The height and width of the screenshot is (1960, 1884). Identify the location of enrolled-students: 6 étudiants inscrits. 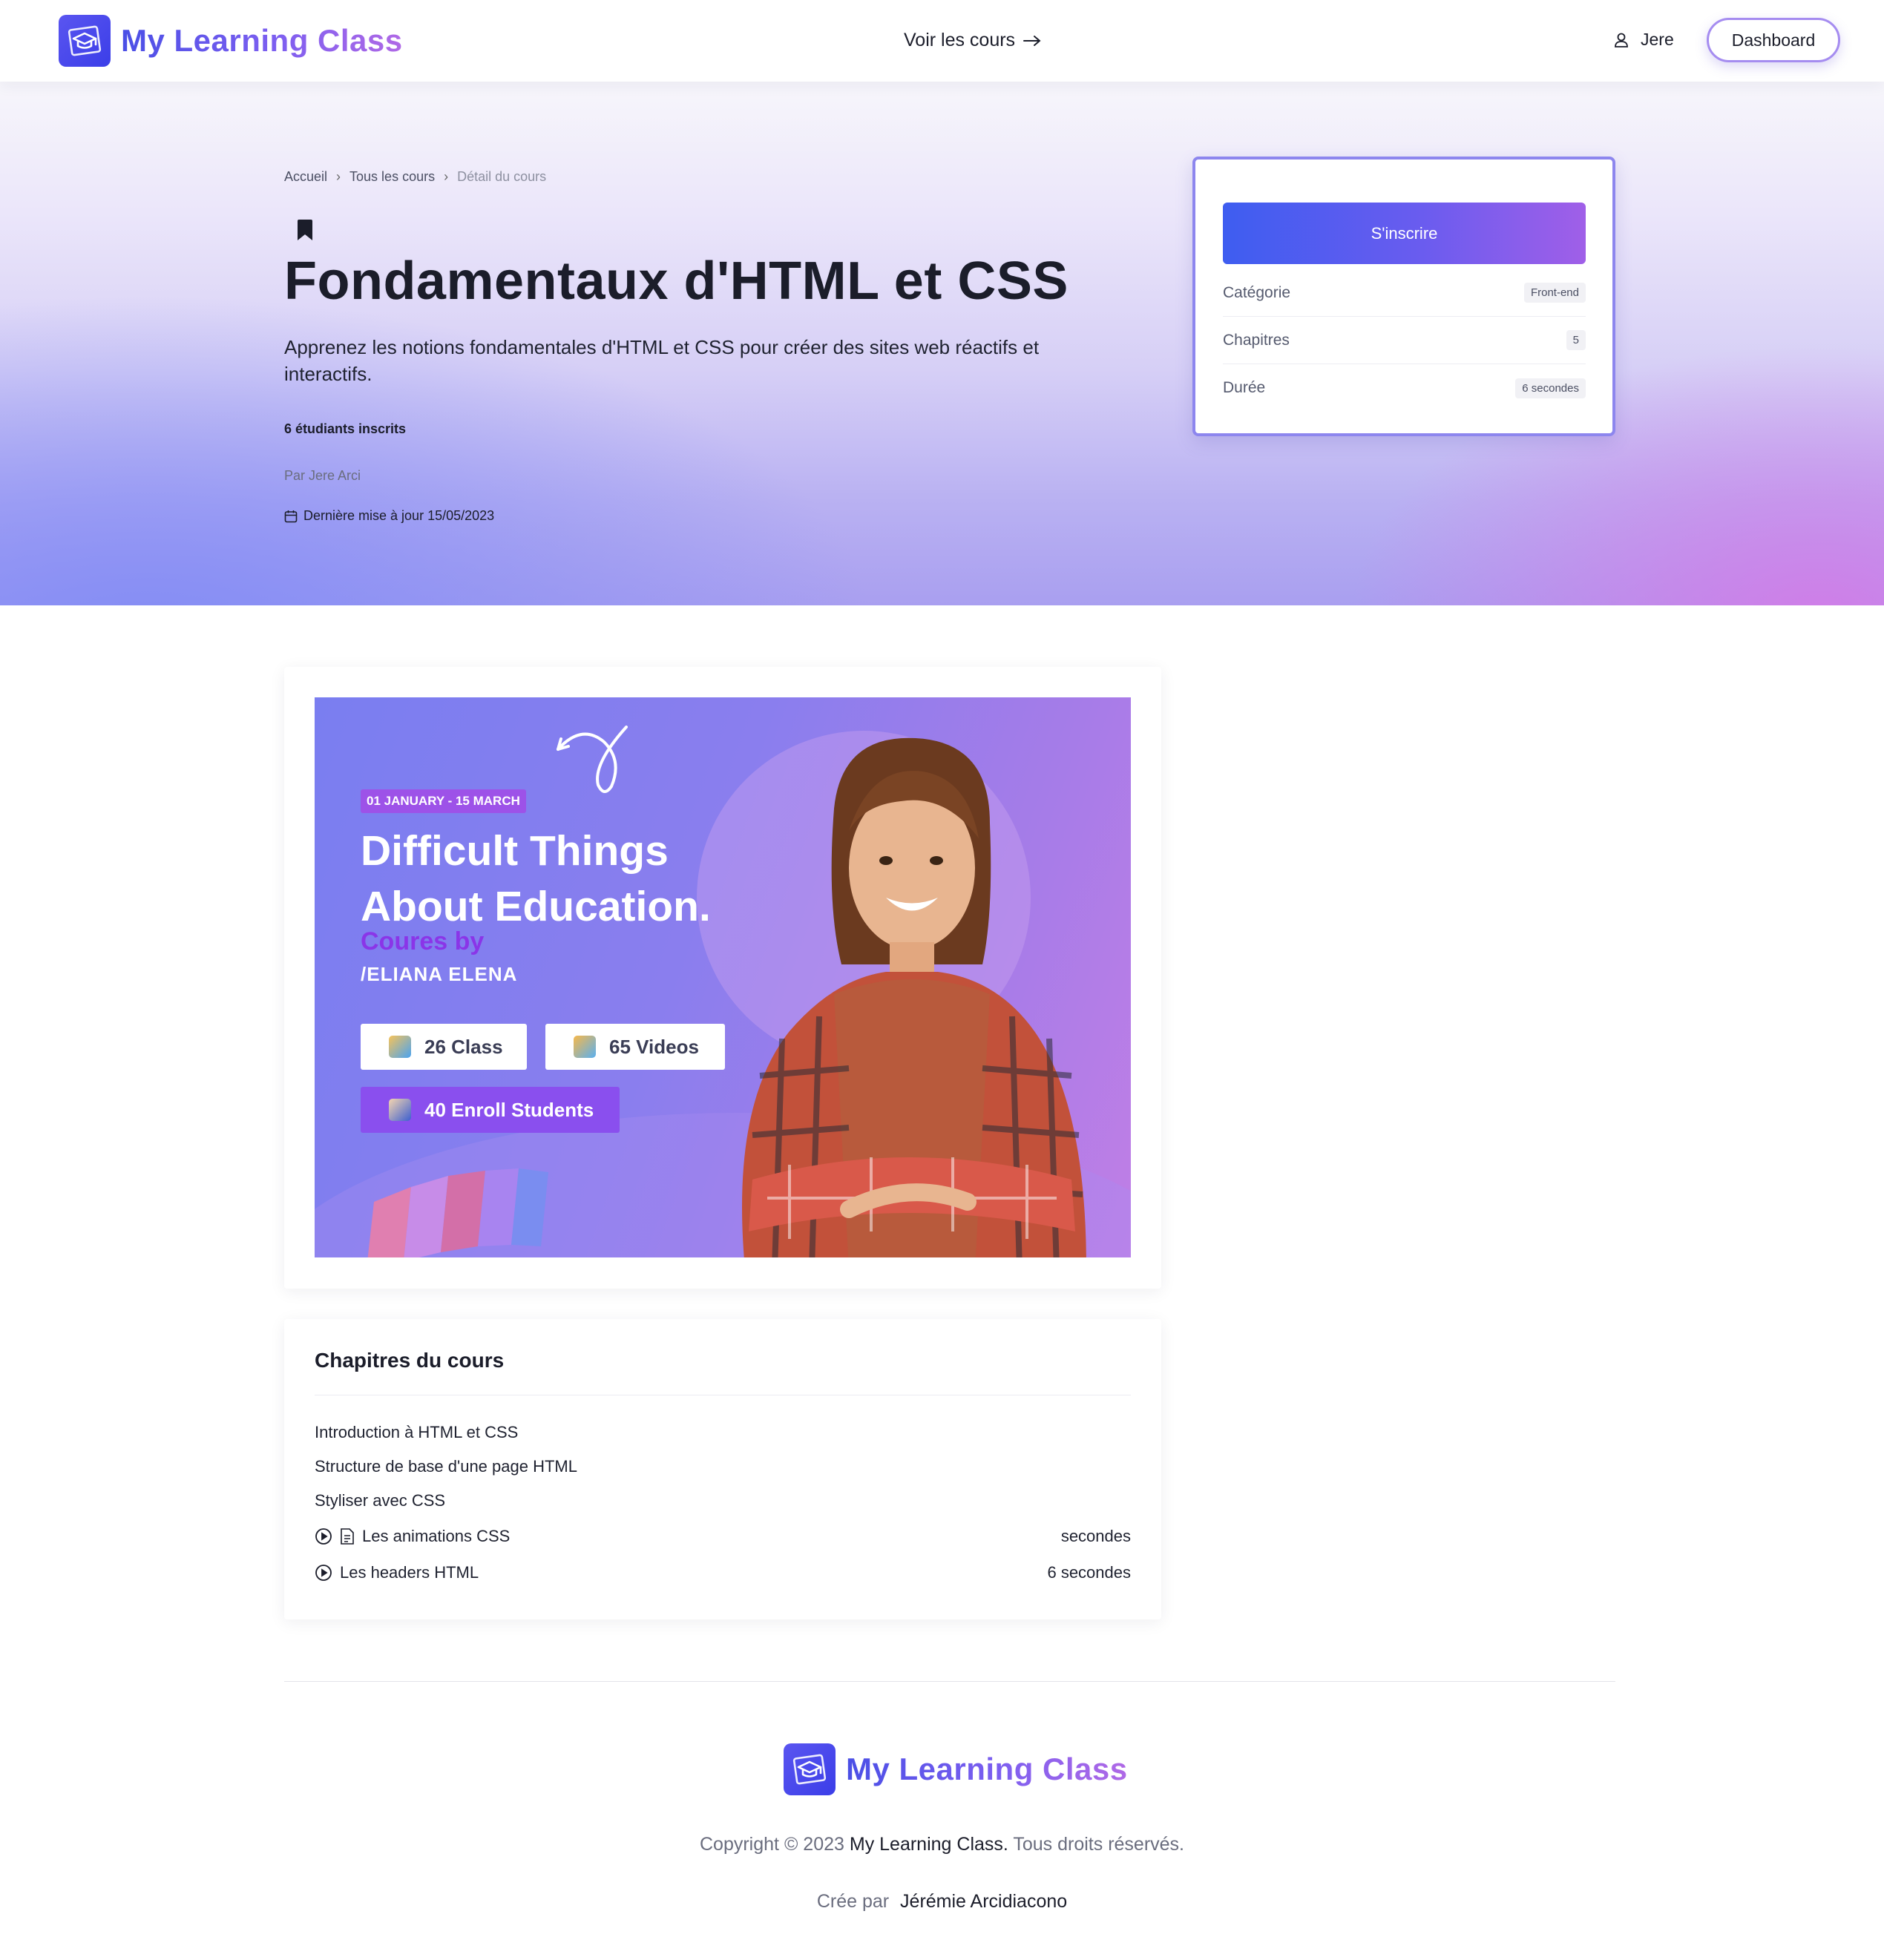
(345, 428).